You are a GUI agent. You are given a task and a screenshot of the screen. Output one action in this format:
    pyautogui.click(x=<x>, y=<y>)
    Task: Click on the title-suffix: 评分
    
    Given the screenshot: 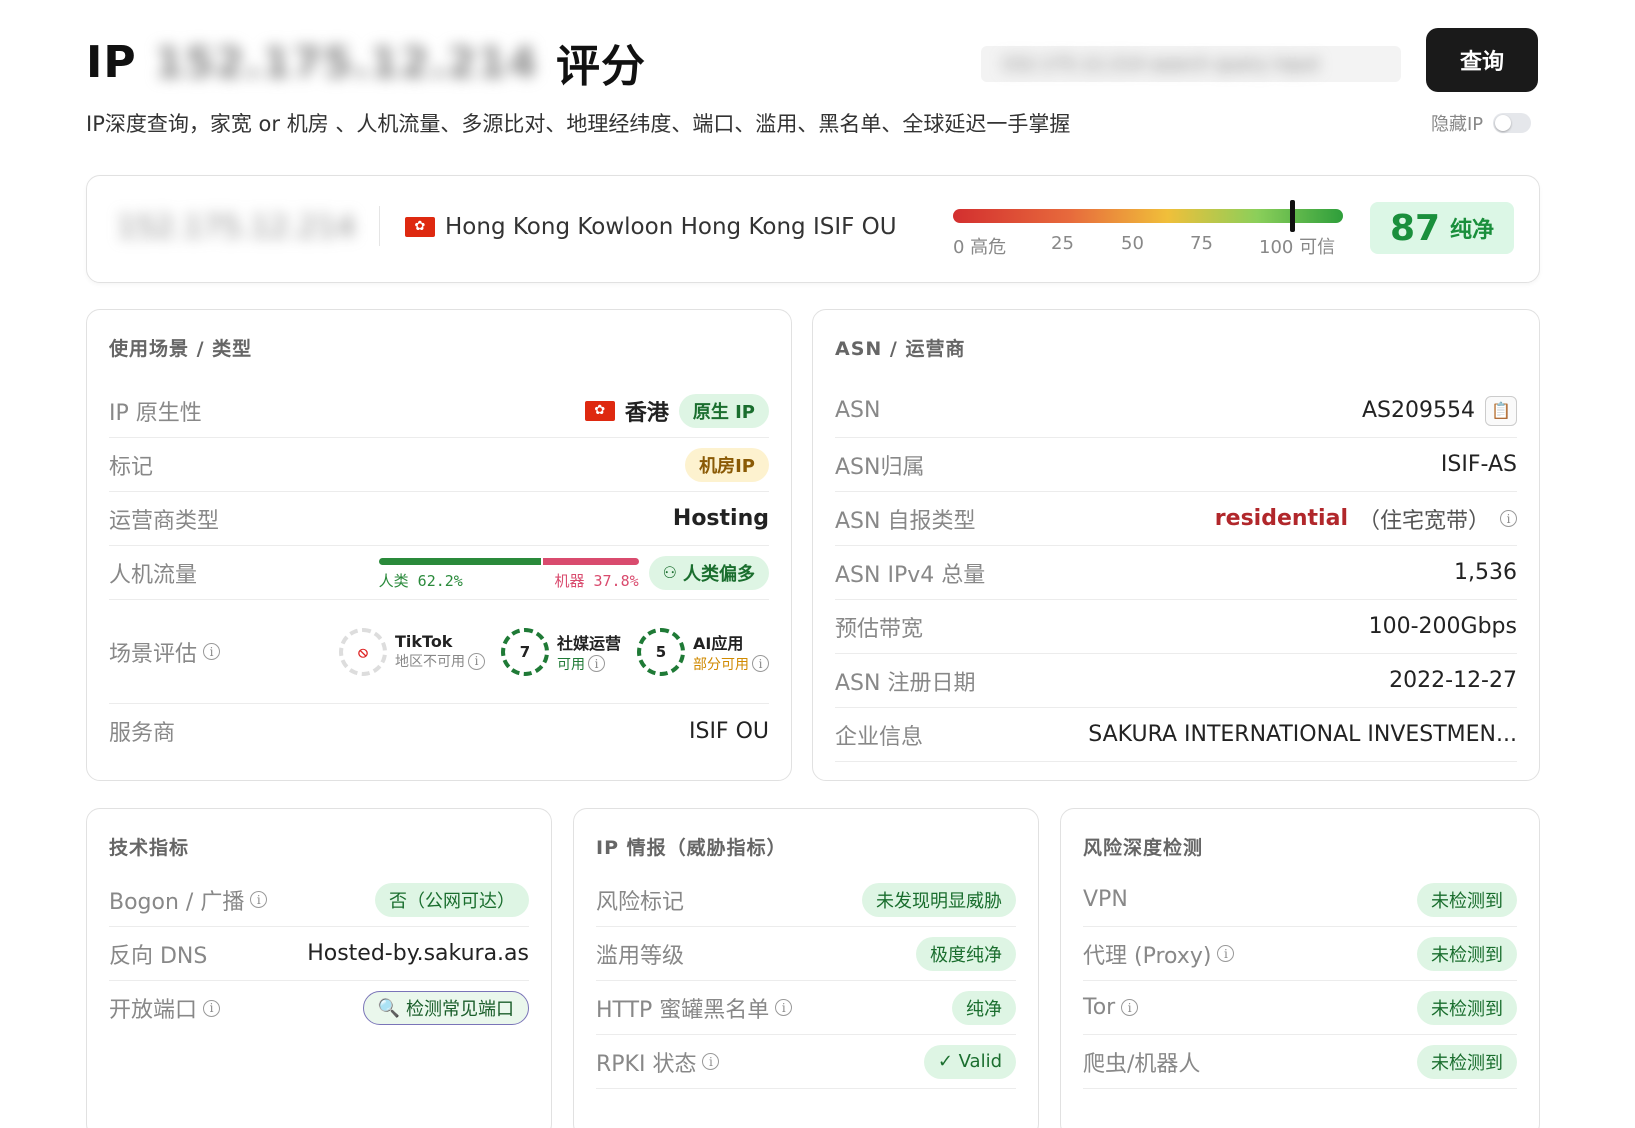 What is the action you would take?
    pyautogui.click(x=600, y=66)
    